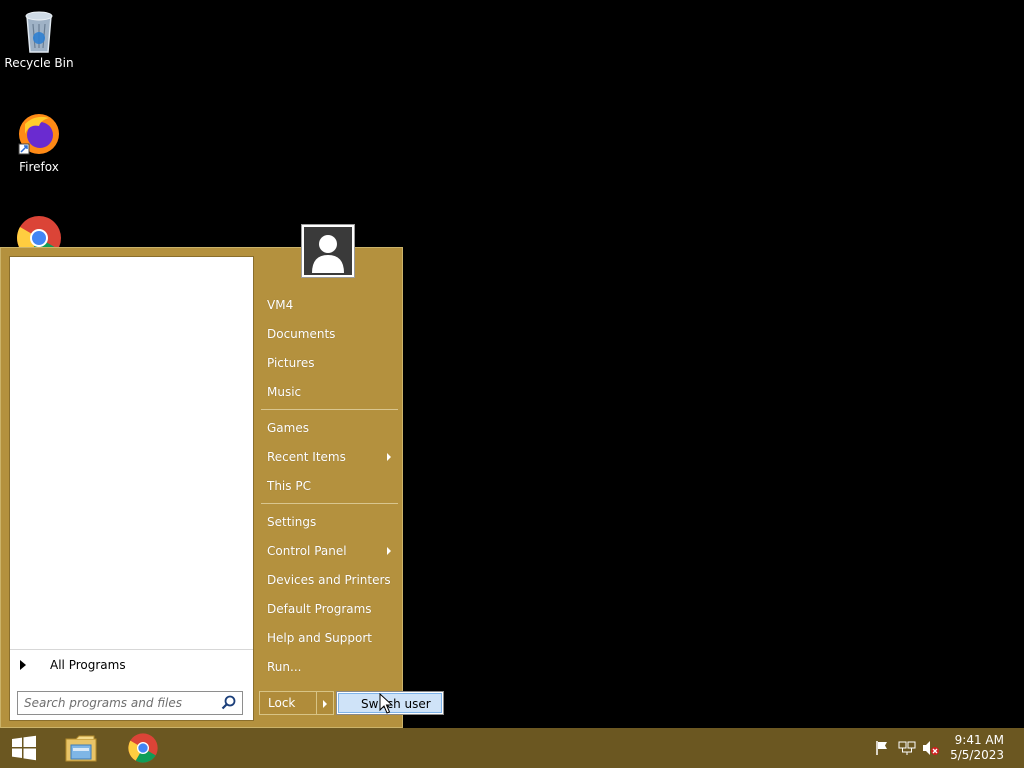 This screenshot has height=768, width=1024. Describe the element at coordinates (329, 522) in the screenshot. I see `start-item-settings: Settings` at that location.